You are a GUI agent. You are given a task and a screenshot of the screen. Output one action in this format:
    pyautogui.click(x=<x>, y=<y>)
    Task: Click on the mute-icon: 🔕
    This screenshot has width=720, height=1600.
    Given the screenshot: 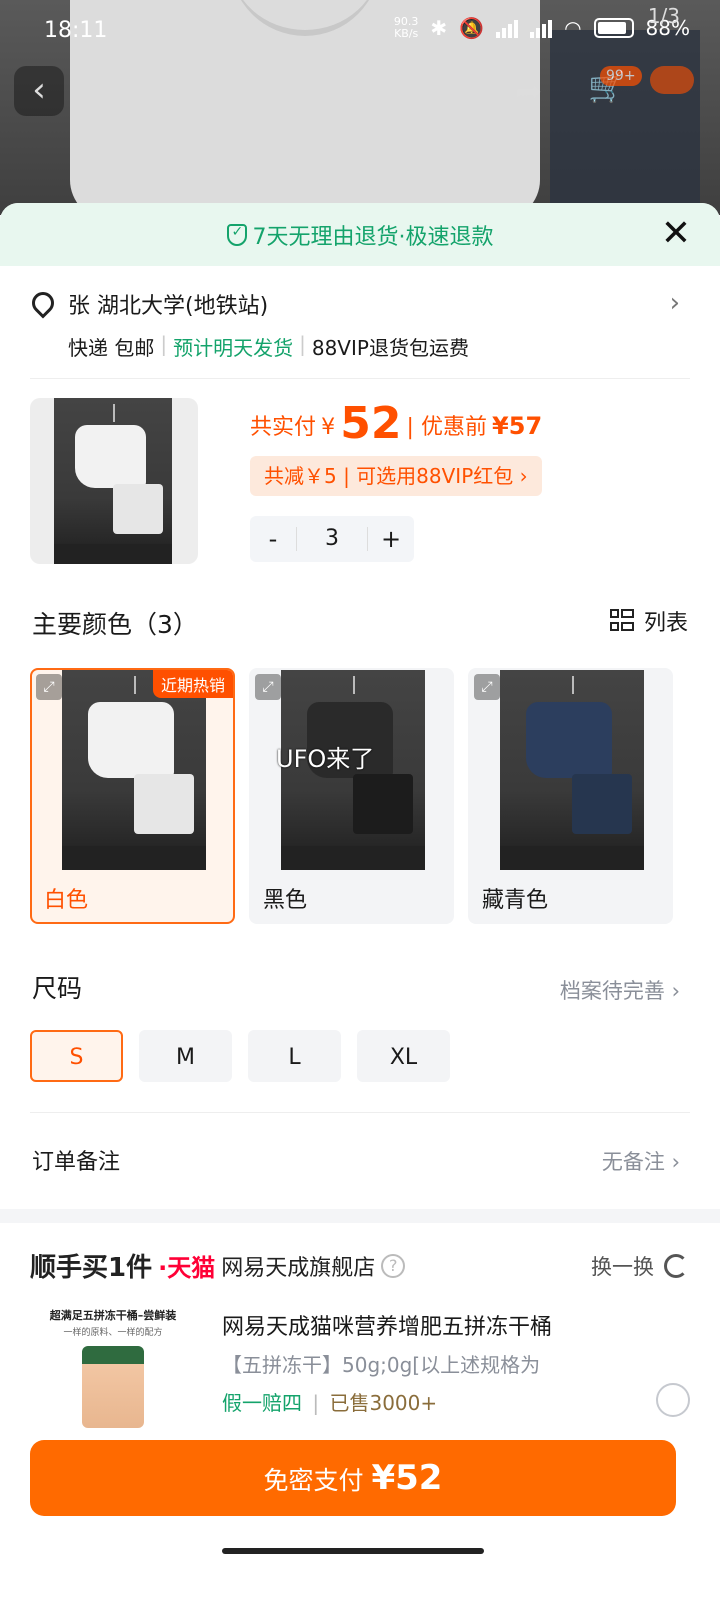 What is the action you would take?
    pyautogui.click(x=472, y=28)
    